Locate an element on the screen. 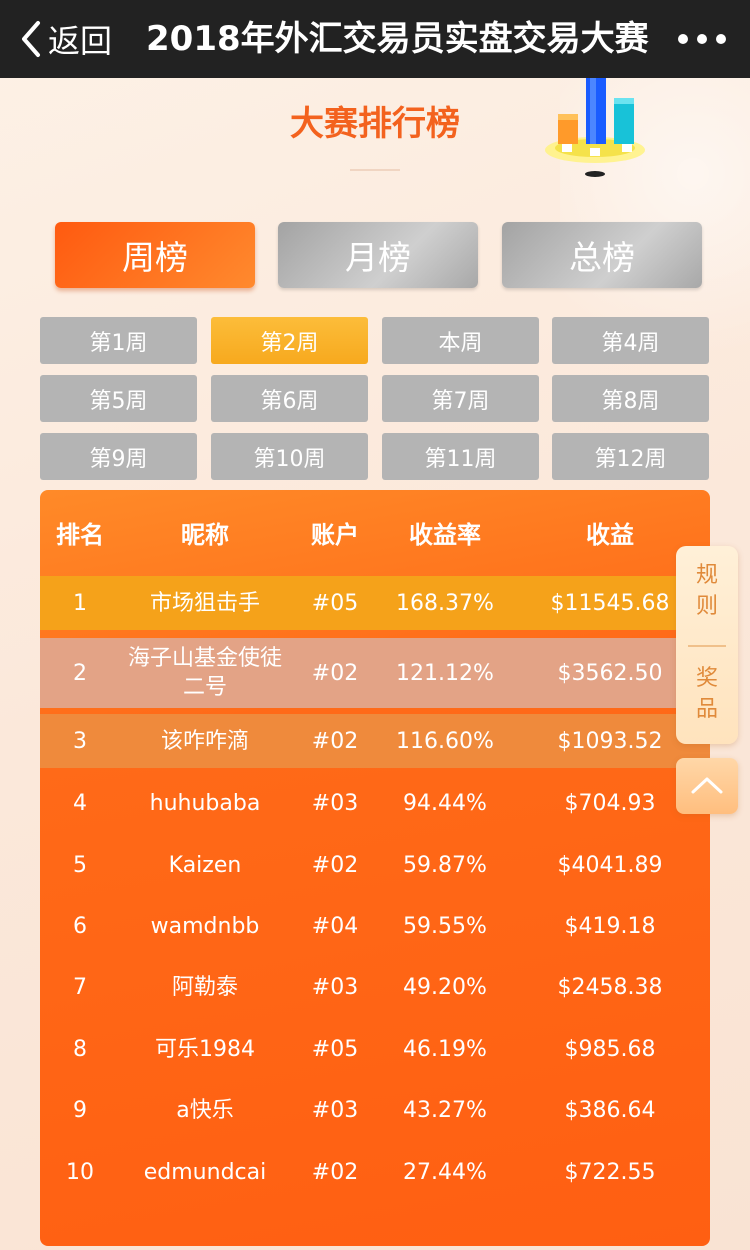 The image size is (750, 1250). table-row: 2 海子山基金使徒二号 #02 121.12% $3562.50 is located at coordinates (375, 673).